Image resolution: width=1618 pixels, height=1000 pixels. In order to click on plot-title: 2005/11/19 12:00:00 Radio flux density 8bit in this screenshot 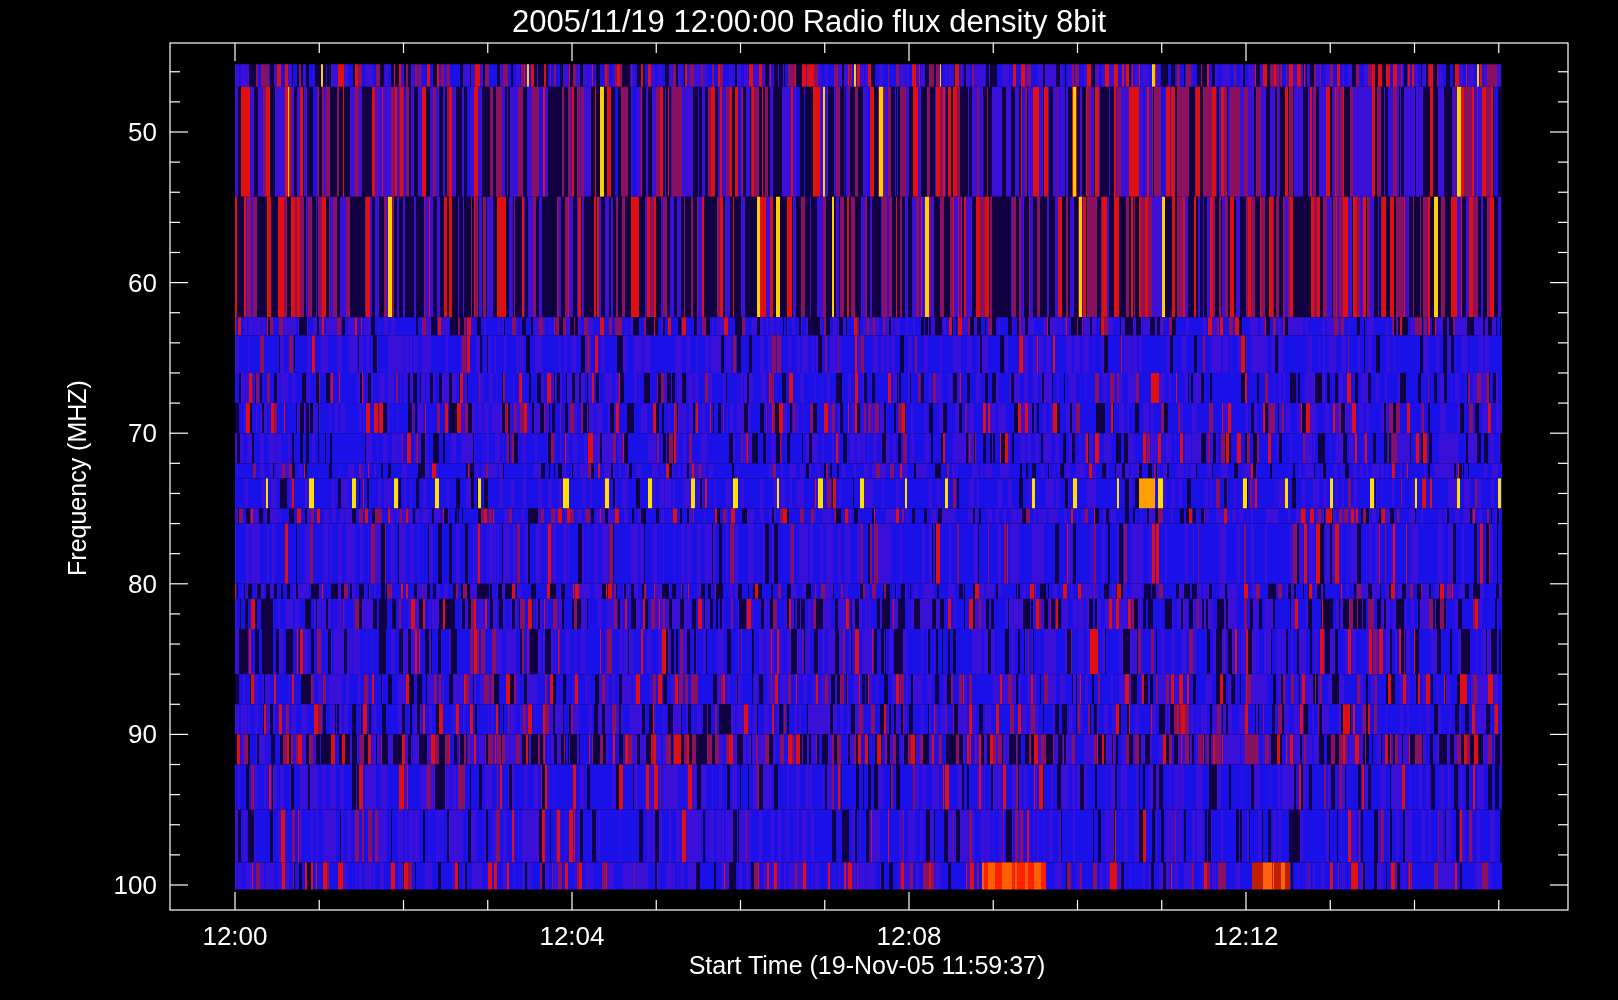, I will do `click(809, 21)`.